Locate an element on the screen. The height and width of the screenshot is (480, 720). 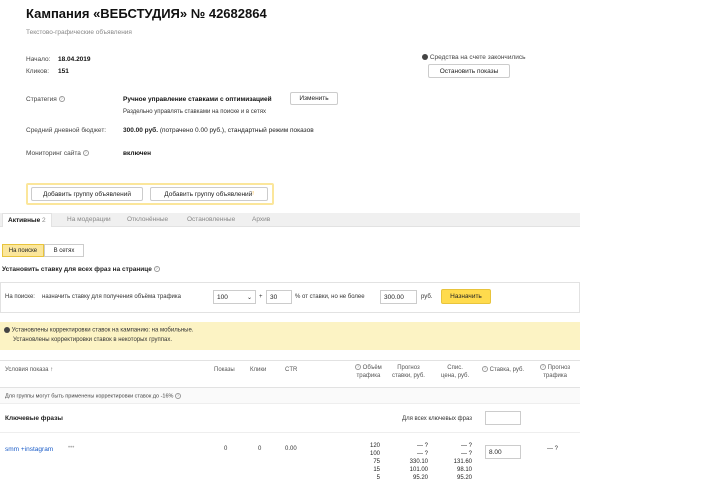
budget-label: Средний дневной бюджет: is located at coordinates (66, 130).